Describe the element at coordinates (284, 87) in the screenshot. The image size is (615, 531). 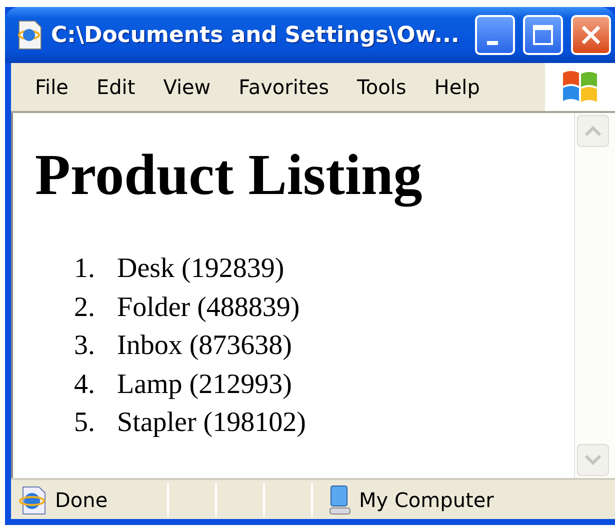
I see `menu-item: Favorites` at that location.